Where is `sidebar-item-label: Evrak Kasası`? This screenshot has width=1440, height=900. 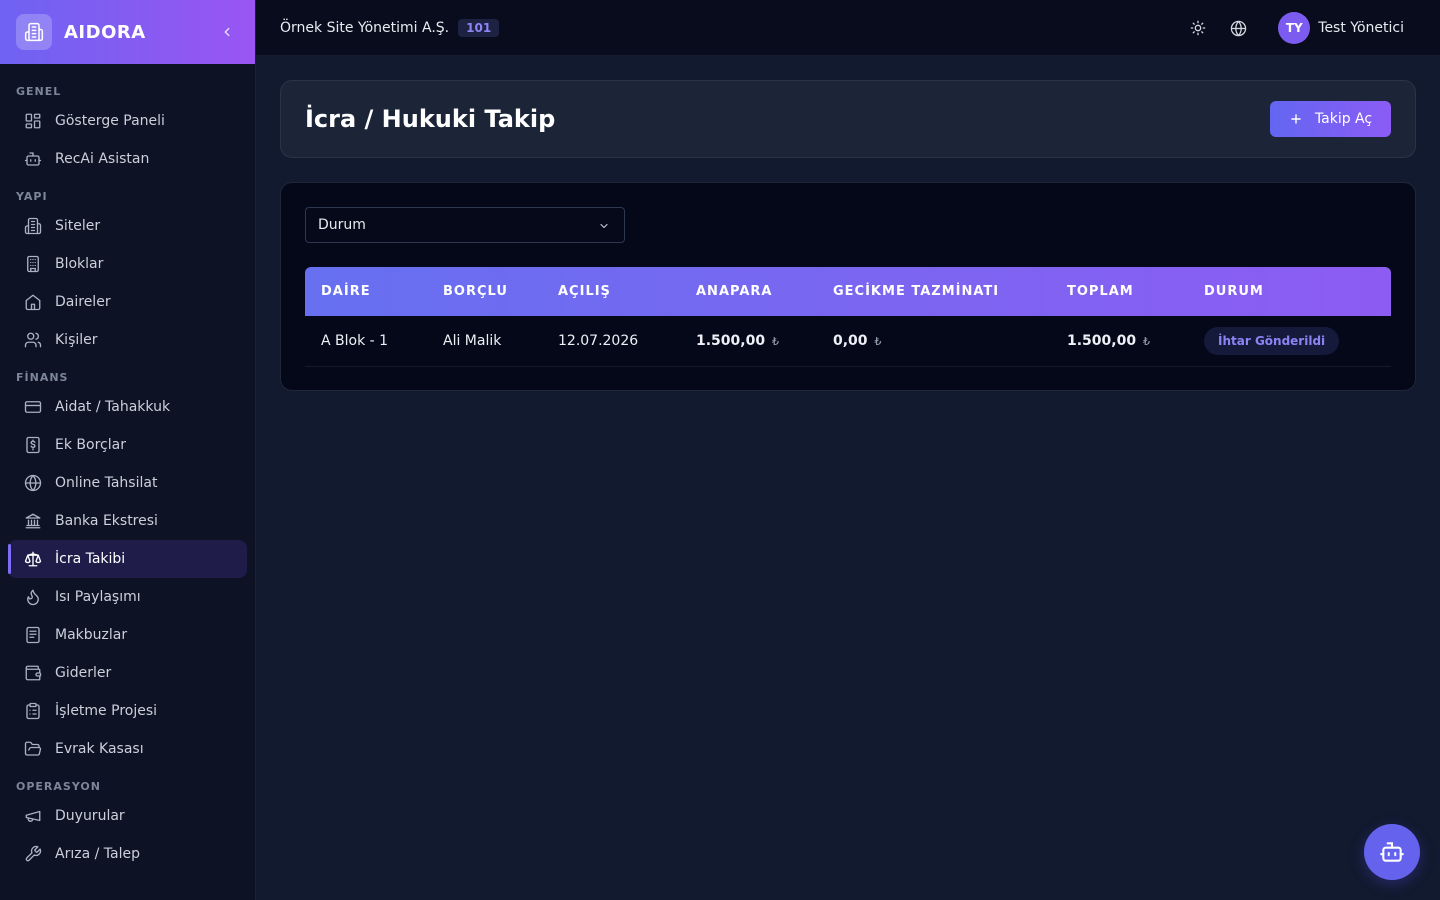
sidebar-item-label: Evrak Kasası is located at coordinates (99, 749).